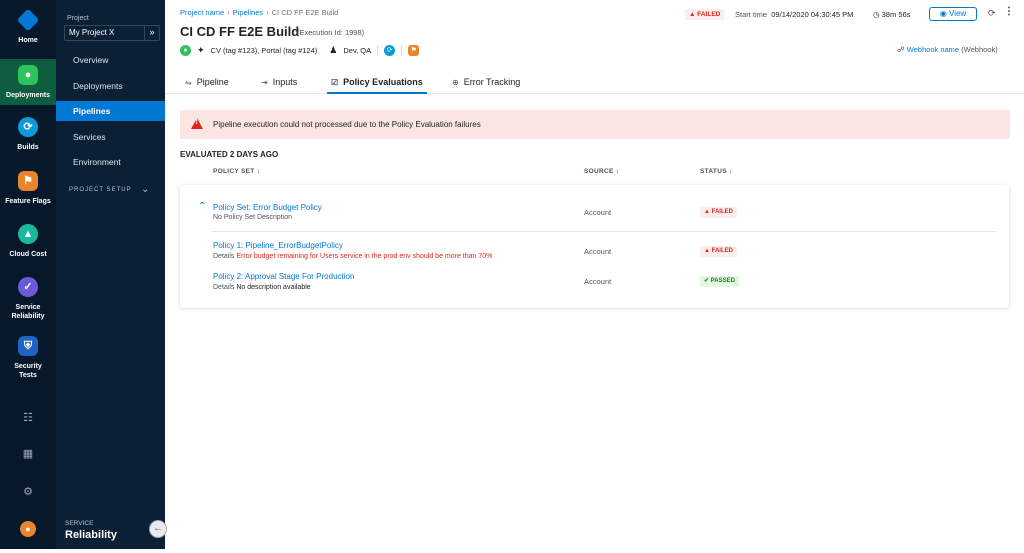 This screenshot has width=1024, height=553. Describe the element at coordinates (896, 14) in the screenshot. I see `duration-value: 38m 56s` at that location.